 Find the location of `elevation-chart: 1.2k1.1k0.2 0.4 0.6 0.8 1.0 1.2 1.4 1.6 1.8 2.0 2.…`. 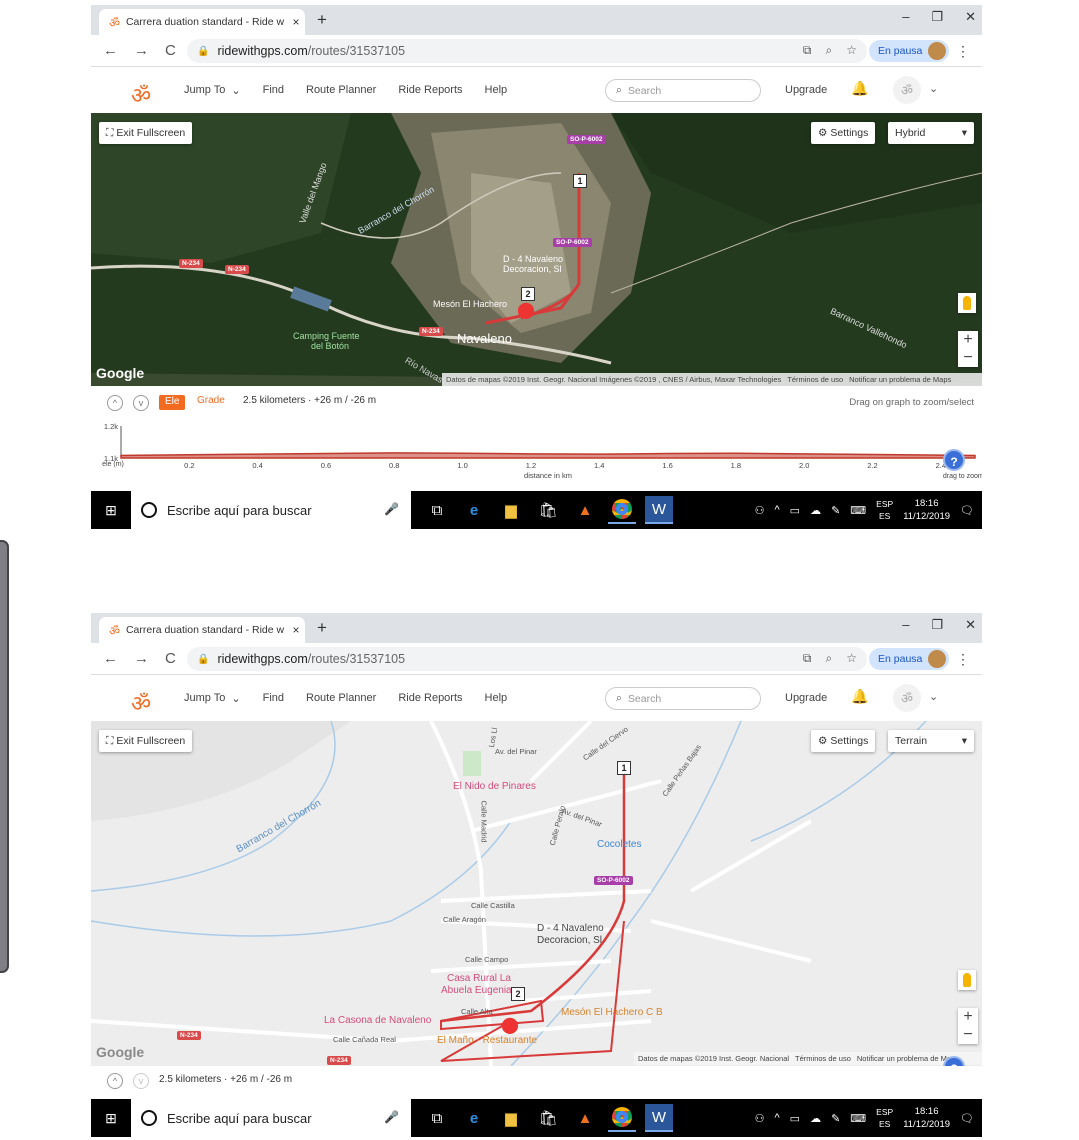

elevation-chart: 1.2k1.1k0.2 0.4 0.6 0.8 1.0 1.2 1.4 1.6 1.8 2.0 2.… is located at coordinates (536, 456).